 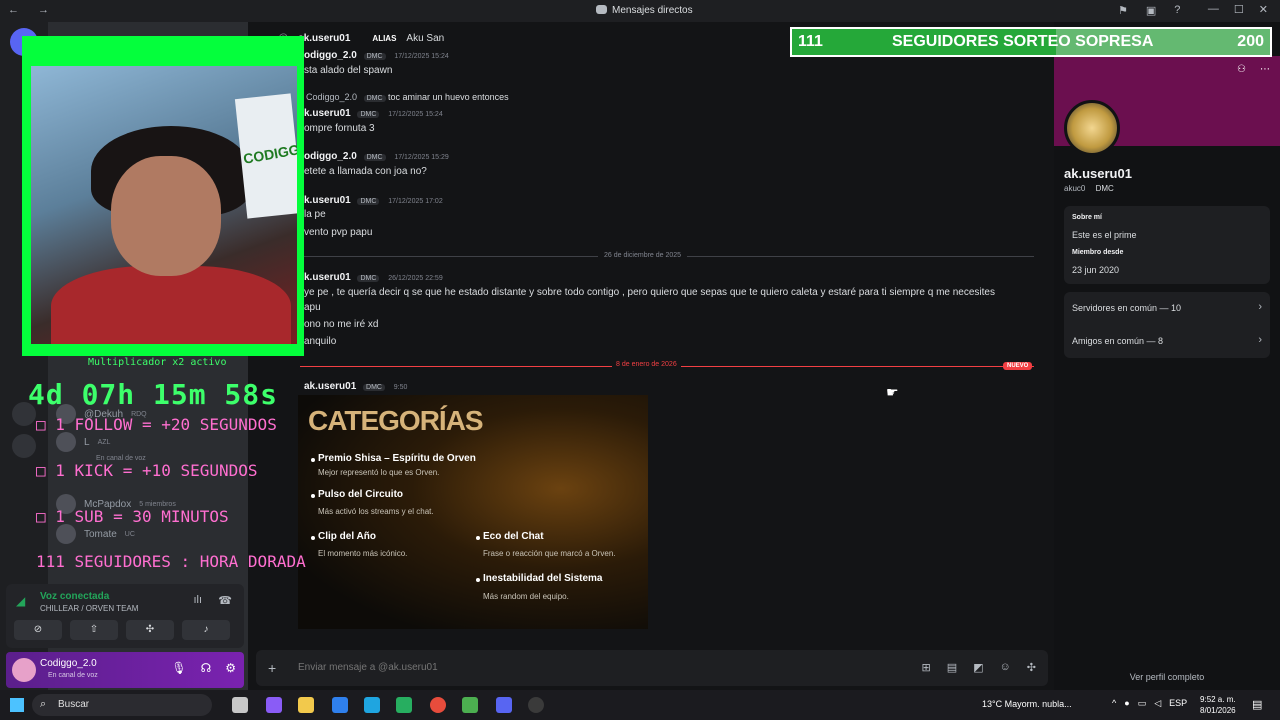 I want to click on copilot-icon, so click(x=274, y=705).